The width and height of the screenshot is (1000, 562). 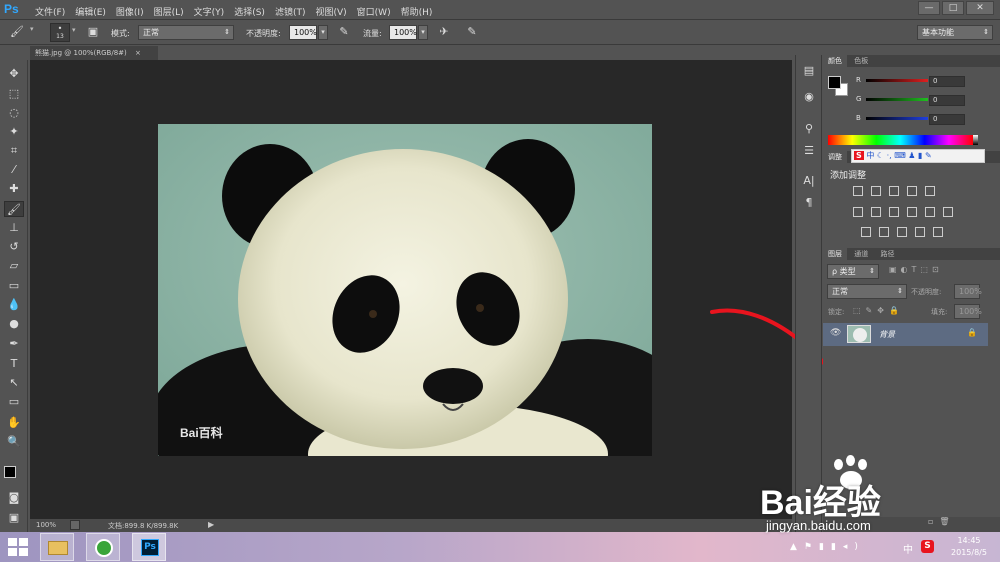 What do you see at coordinates (975, 140) in the screenshot?
I see `black-white-ramp` at bounding box center [975, 140].